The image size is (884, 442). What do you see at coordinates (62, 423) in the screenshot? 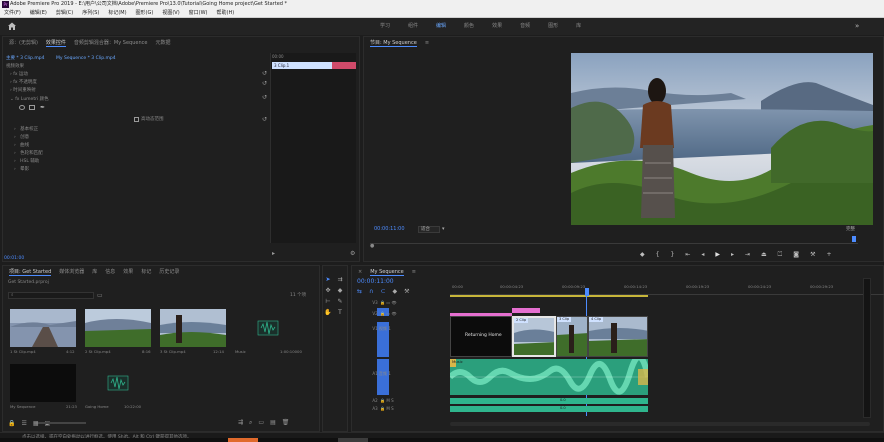
I see `thumbnail-size-slider` at bounding box center [62, 423].